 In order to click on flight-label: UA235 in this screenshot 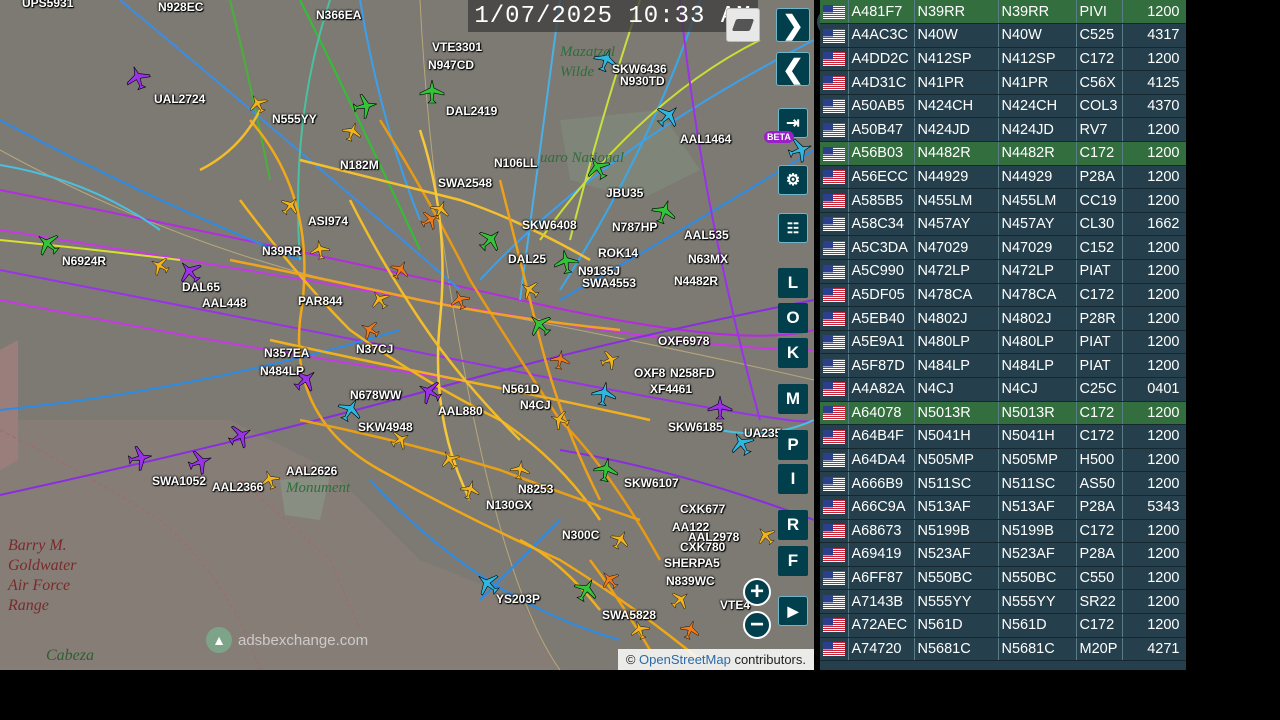, I will do `click(762, 433)`.